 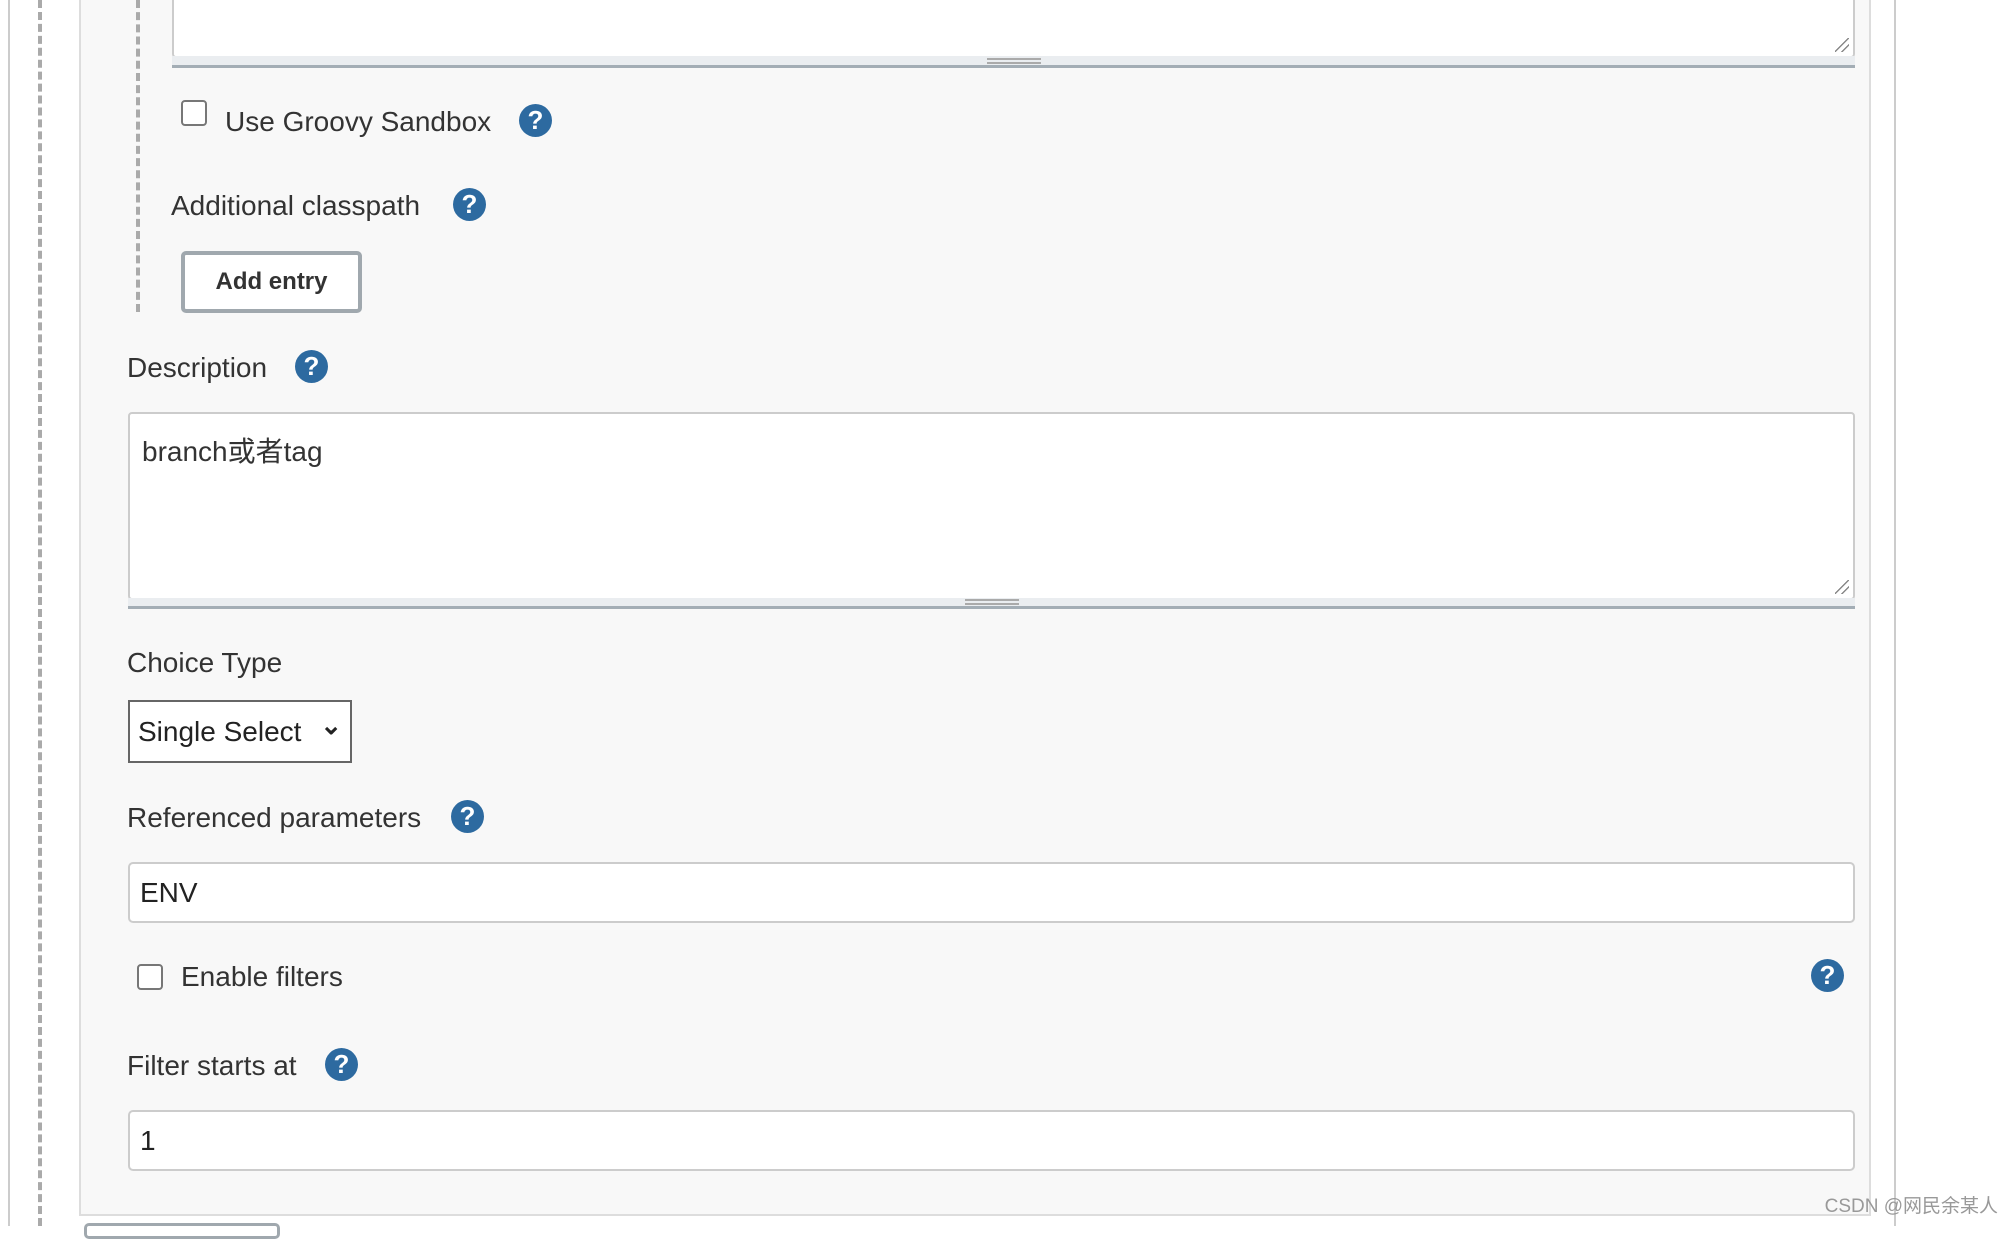 I want to click on add-entry-button: Add entry, so click(x=271, y=282).